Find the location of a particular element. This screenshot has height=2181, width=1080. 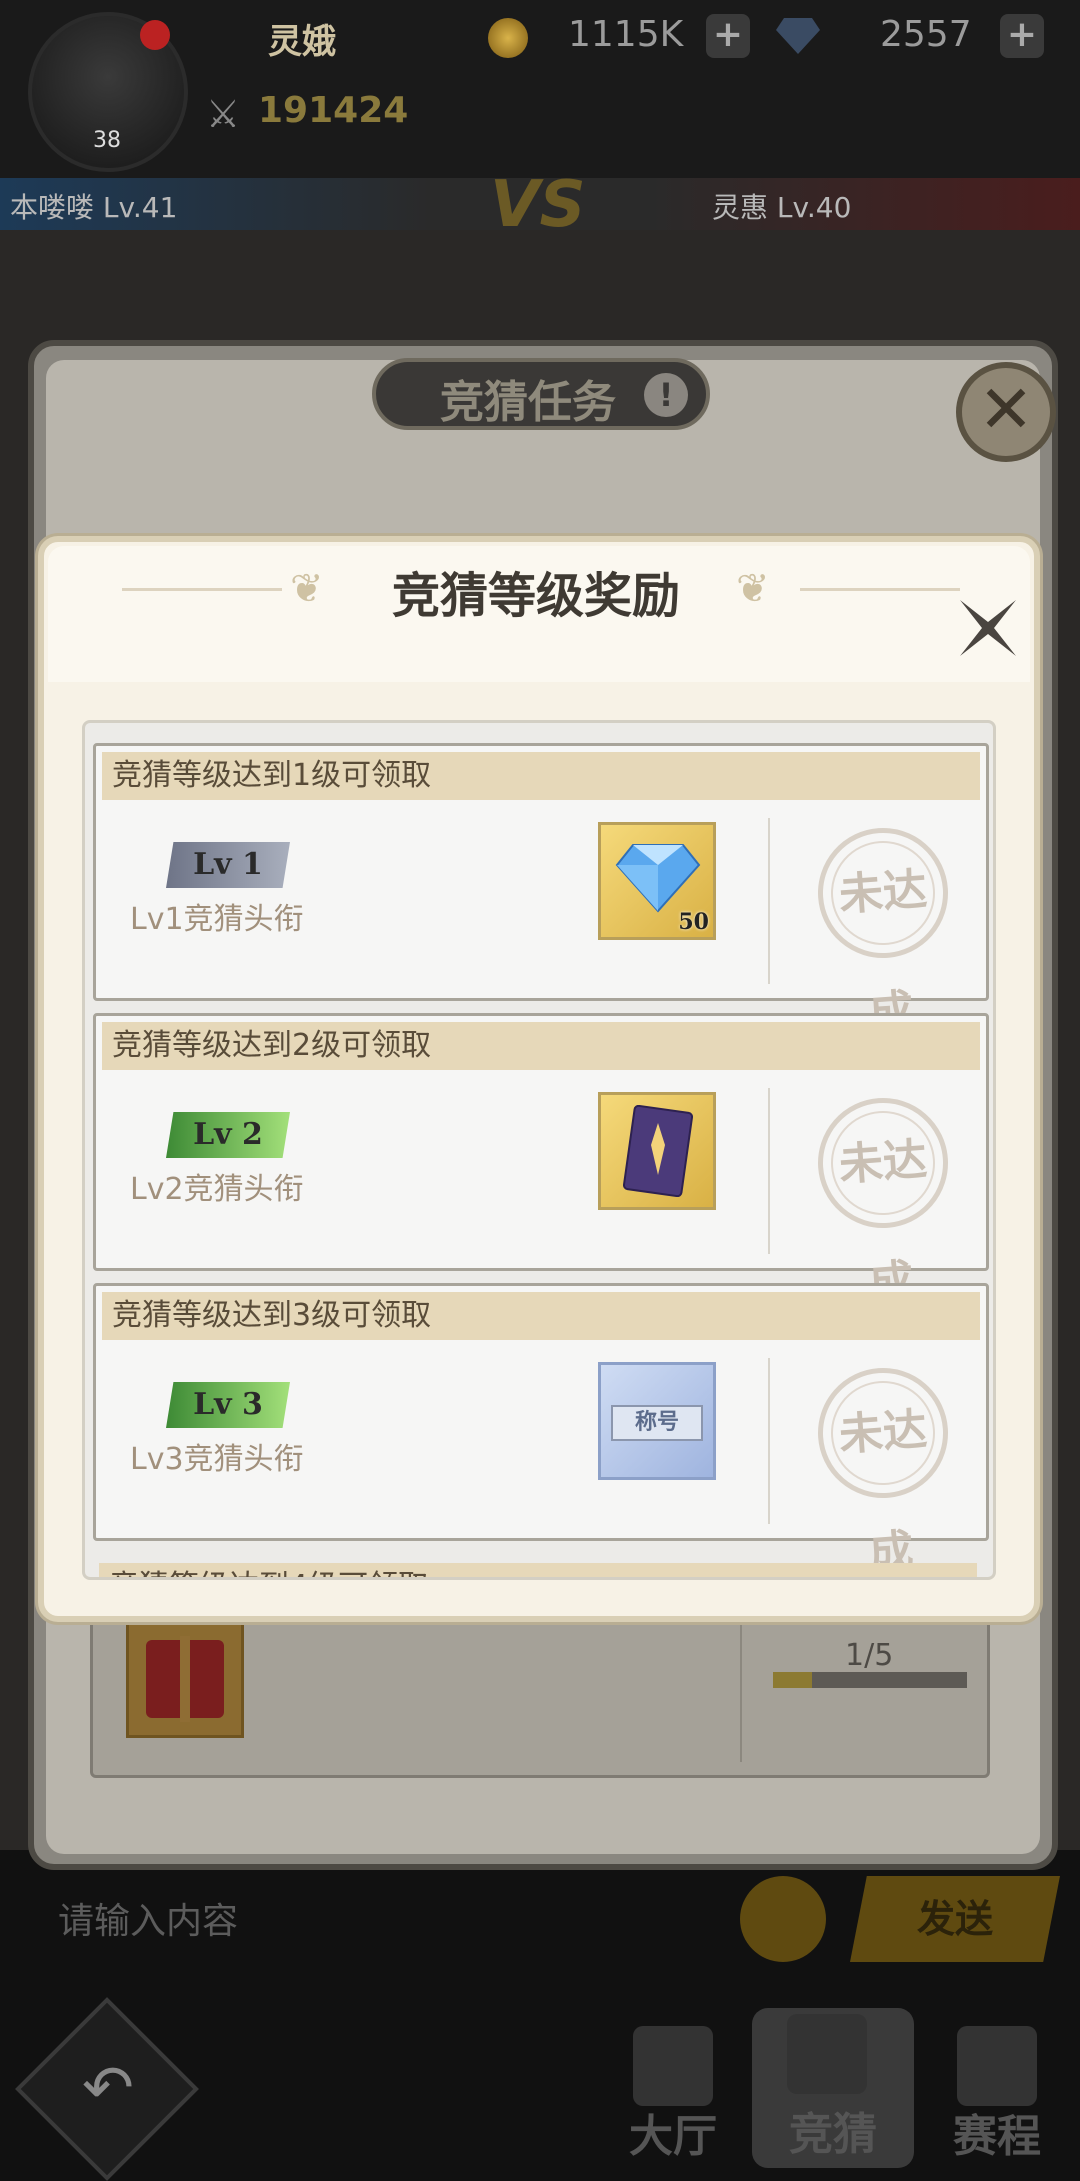

reward-item: 称号 is located at coordinates (657, 1421).